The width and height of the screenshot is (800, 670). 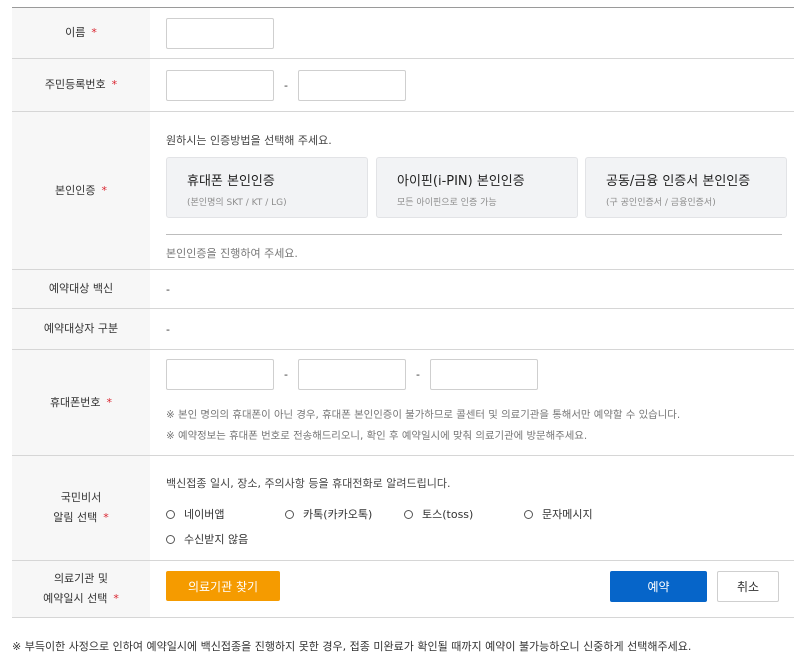 I want to click on target-type-content: -, so click(x=472, y=329).